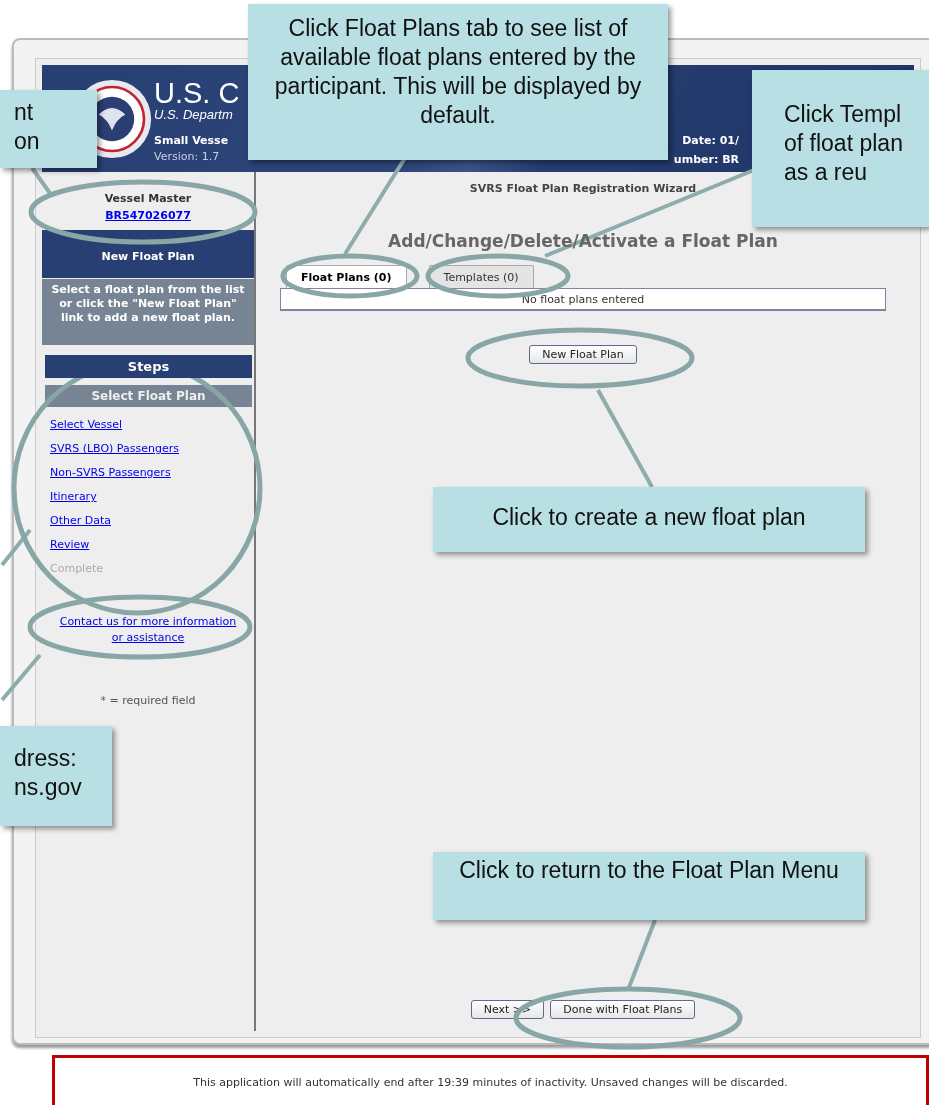 This screenshot has width=929, height=1105. What do you see at coordinates (458, 82) in the screenshot?
I see `callout-note: Click Float Plans tab to see list of available float plans entered by the participant. This will be displayed by default.` at bounding box center [458, 82].